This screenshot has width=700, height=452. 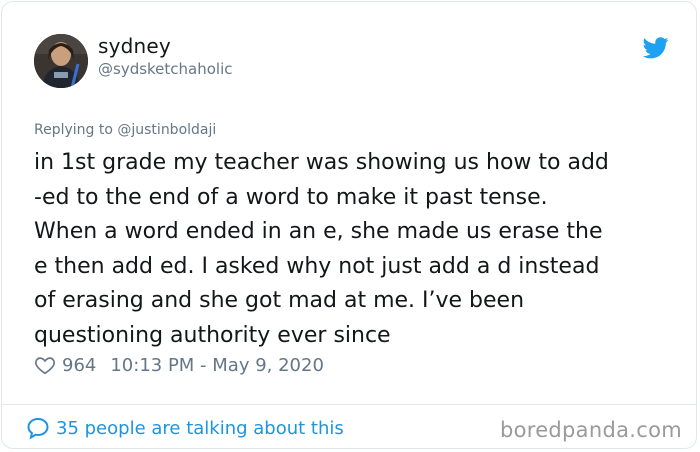 I want to click on user-handle: @sydsketchaholic, so click(x=165, y=69).